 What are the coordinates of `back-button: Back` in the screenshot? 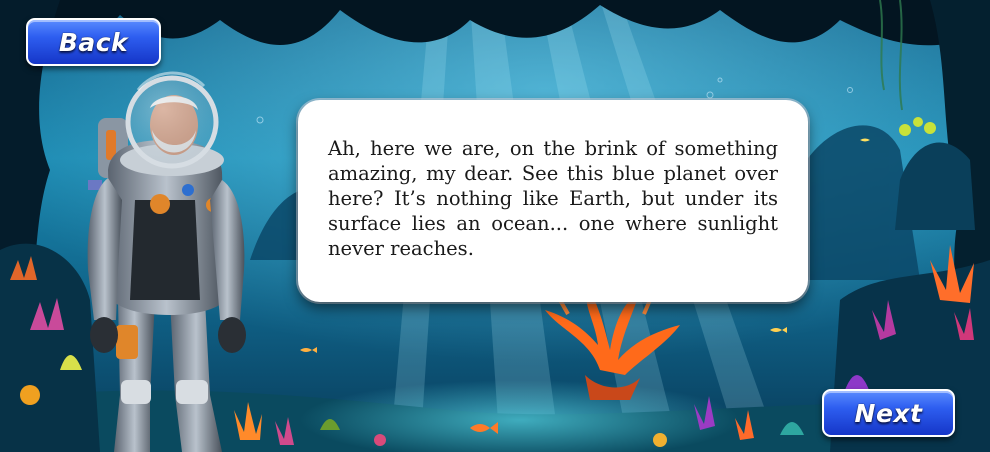 It's located at (93, 42).